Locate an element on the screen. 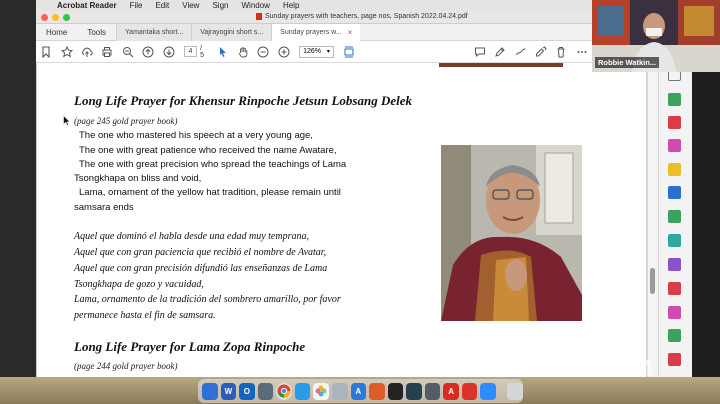  combine-files-icon is located at coordinates (674, 192).